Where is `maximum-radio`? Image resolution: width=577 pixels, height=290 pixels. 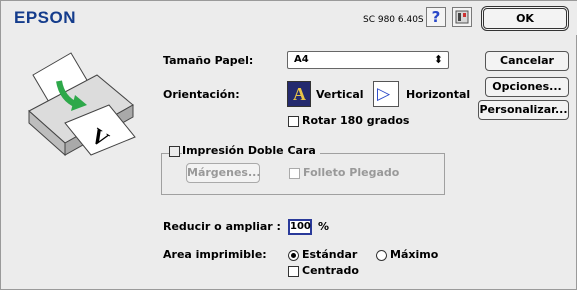
maximum-radio is located at coordinates (381, 255).